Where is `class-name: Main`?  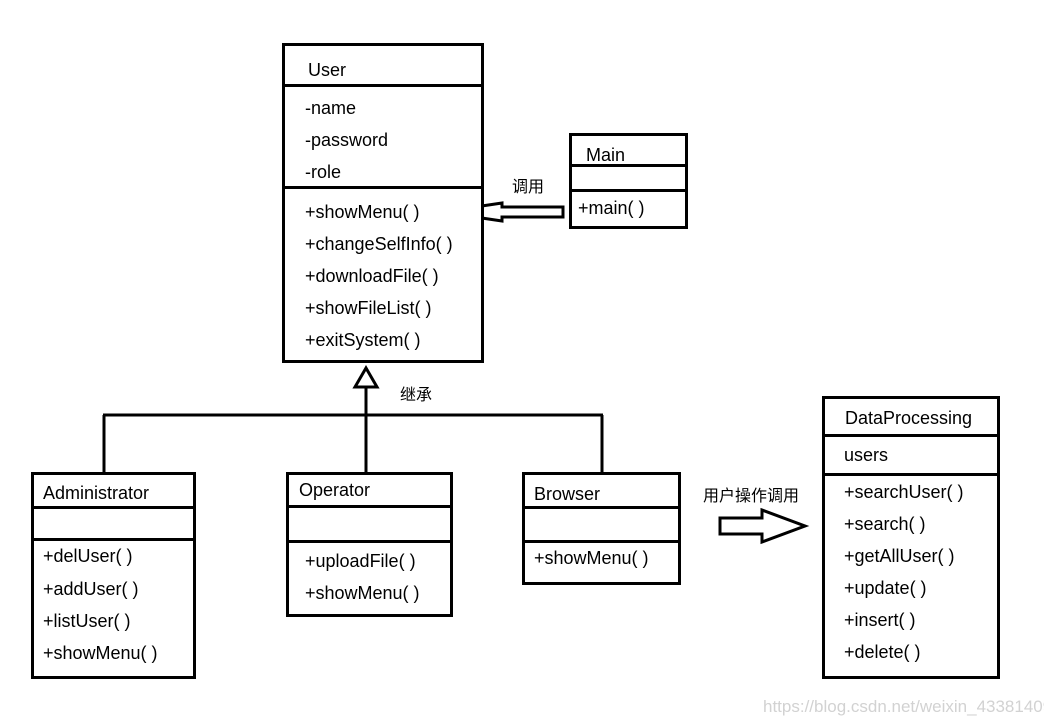
class-name: Main is located at coordinates (606, 155).